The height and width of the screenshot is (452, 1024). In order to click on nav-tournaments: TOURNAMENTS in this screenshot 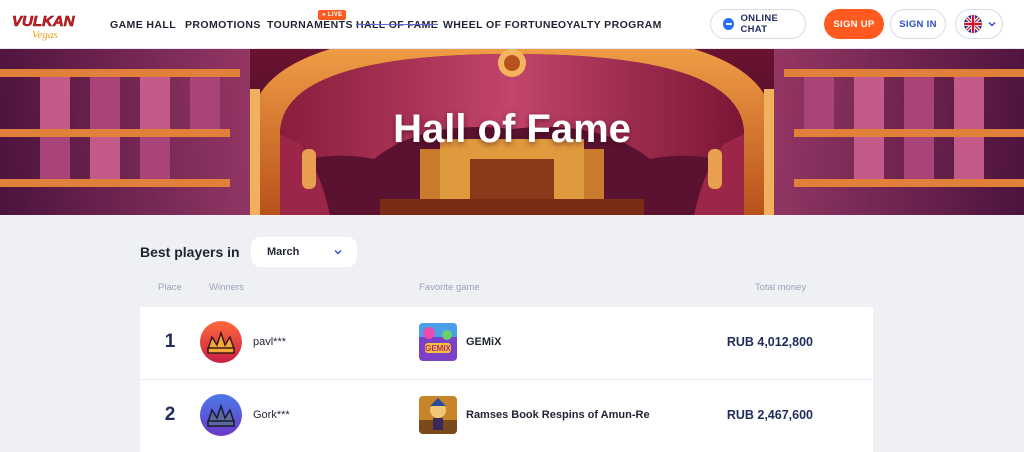, I will do `click(310, 25)`.